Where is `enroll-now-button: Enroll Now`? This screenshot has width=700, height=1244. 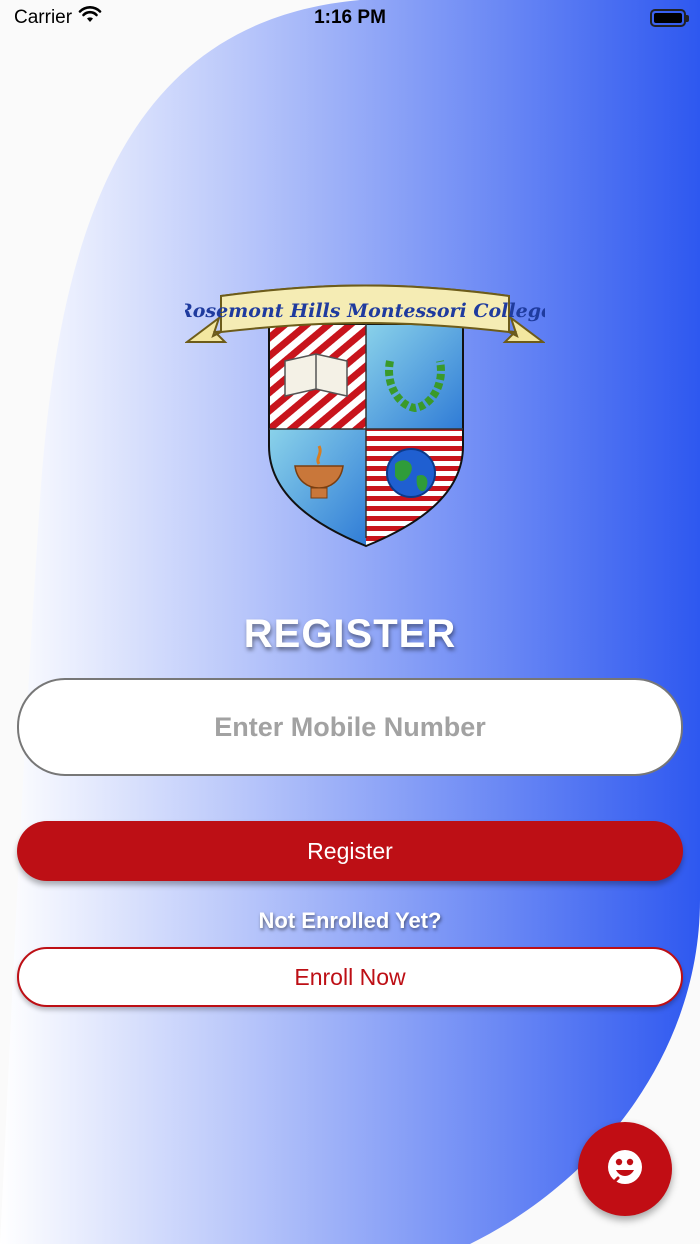 enroll-now-button: Enroll Now is located at coordinates (350, 977).